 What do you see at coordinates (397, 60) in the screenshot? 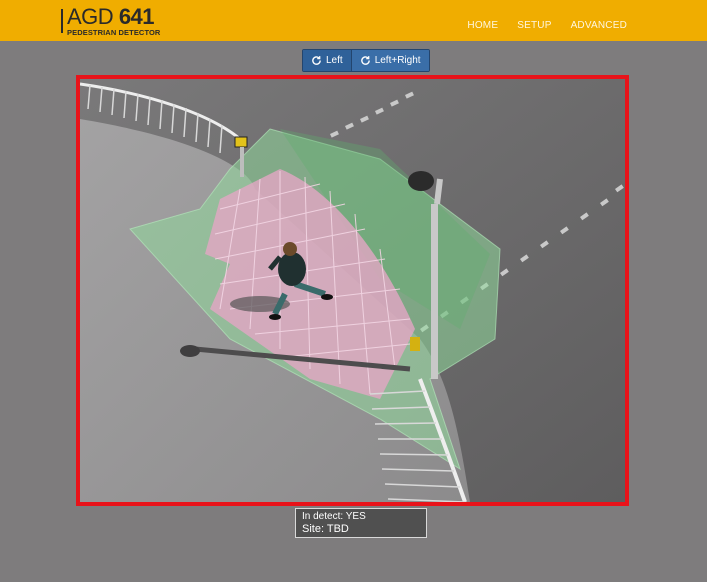
I see `view-left-right-label: Left+Right` at bounding box center [397, 60].